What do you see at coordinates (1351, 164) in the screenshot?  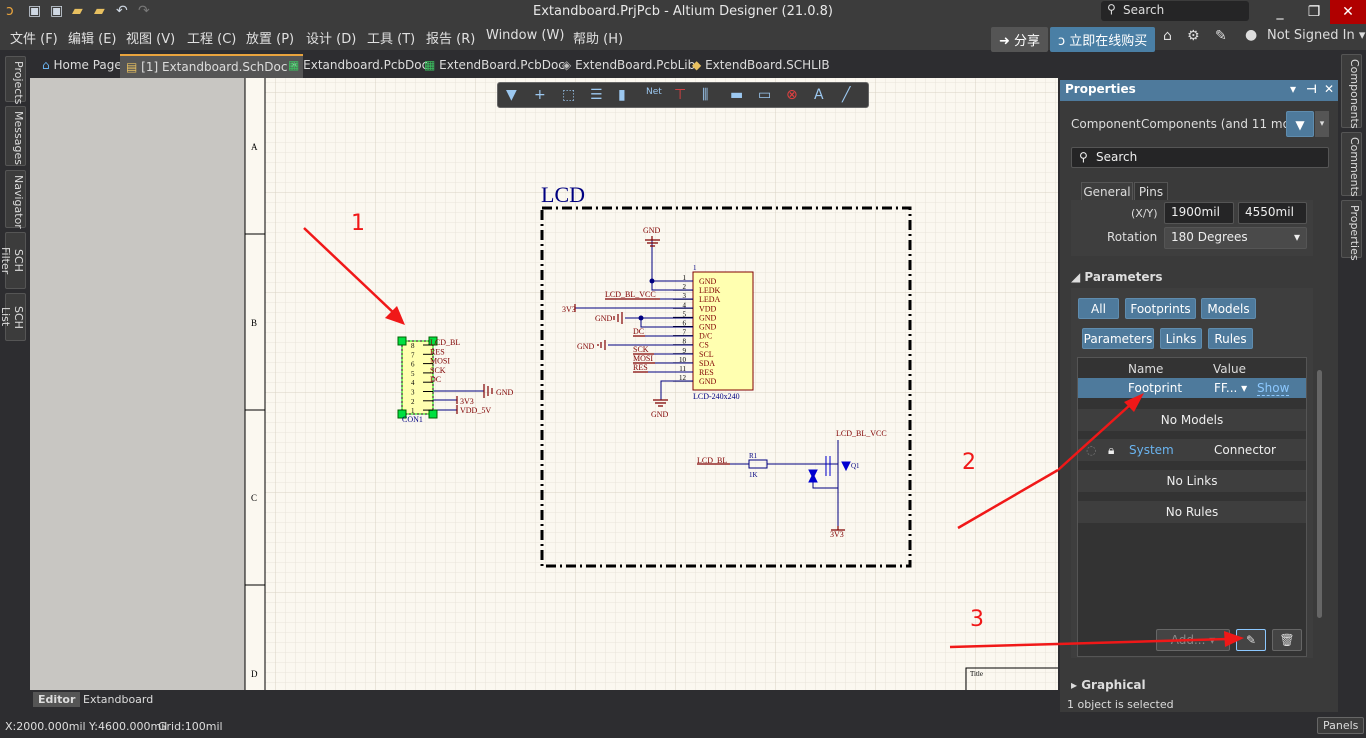 I see `panel-tab: Comments` at bounding box center [1351, 164].